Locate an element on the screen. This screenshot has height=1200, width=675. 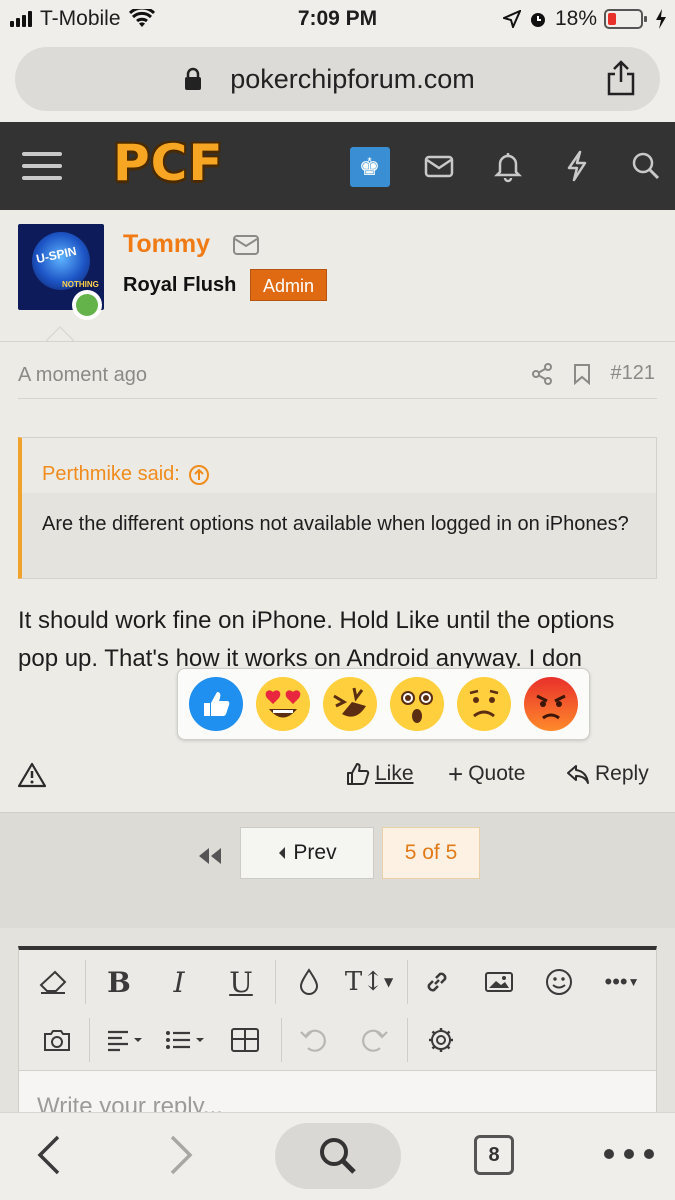
more-options-icon: ••• ▼ is located at coordinates (622, 982).